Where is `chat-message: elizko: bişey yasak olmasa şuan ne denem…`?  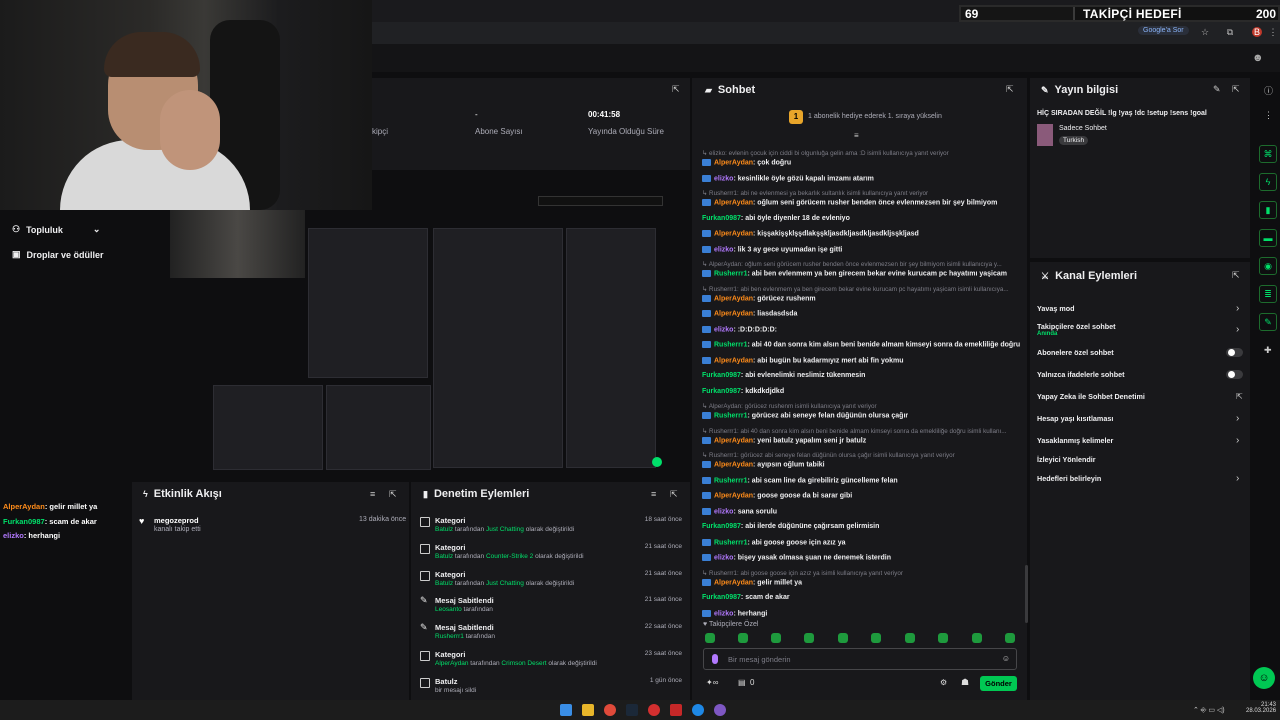
chat-message: elizko: bişey yasak olmasa şuan ne denem… is located at coordinates (796, 557).